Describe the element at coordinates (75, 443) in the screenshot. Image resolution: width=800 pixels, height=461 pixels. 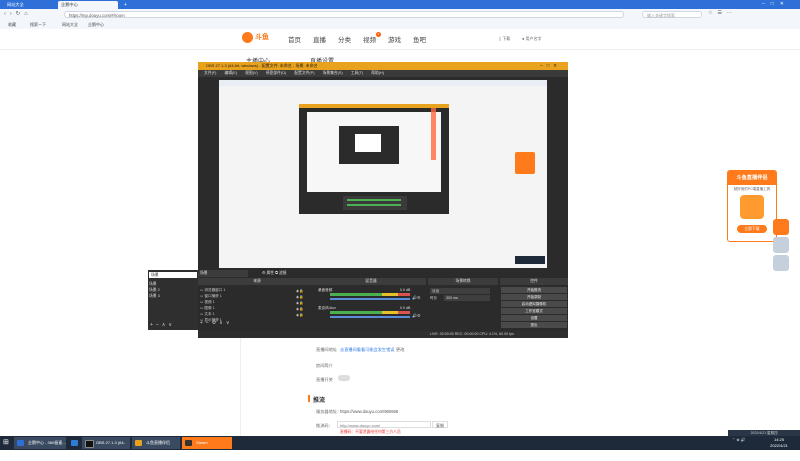
I see `taskbar-item-app` at that location.